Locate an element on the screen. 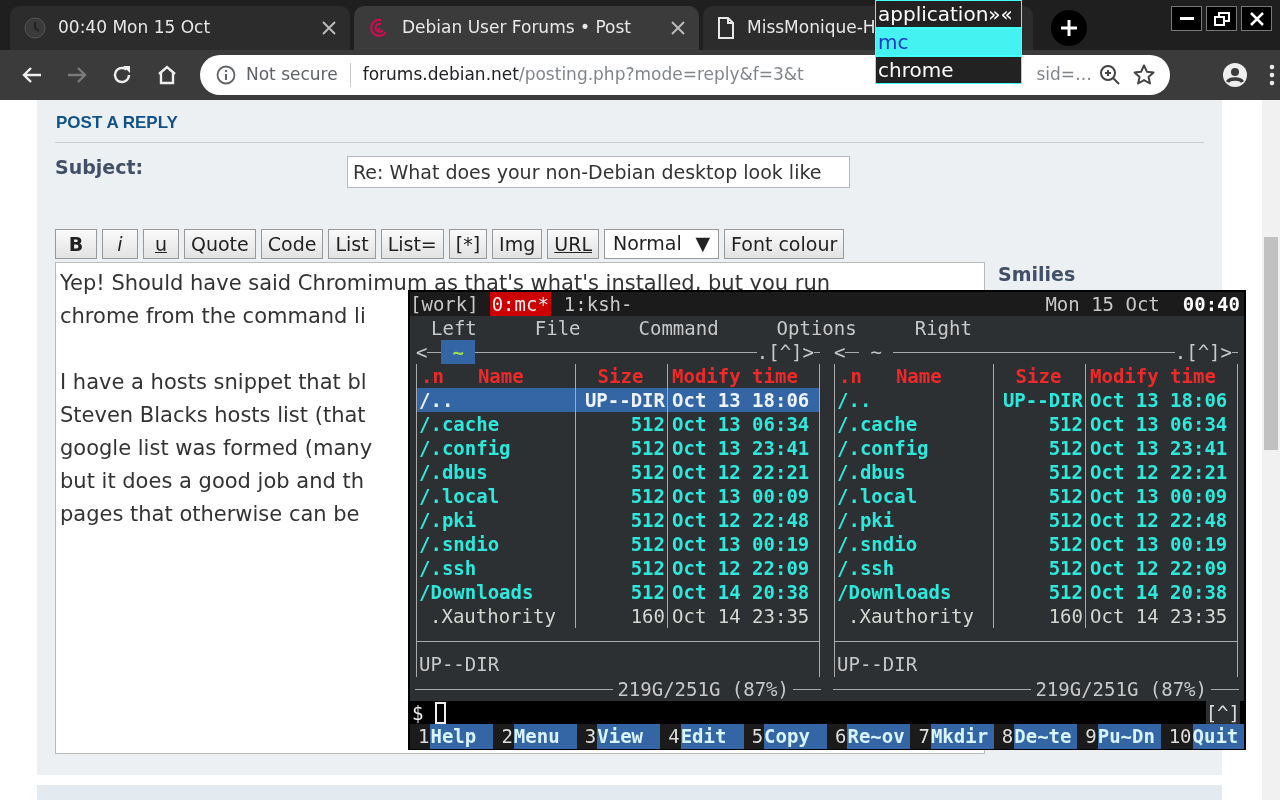 This screenshot has height=800, width=1280. message-line: chrome from the command li is located at coordinates (213, 316).